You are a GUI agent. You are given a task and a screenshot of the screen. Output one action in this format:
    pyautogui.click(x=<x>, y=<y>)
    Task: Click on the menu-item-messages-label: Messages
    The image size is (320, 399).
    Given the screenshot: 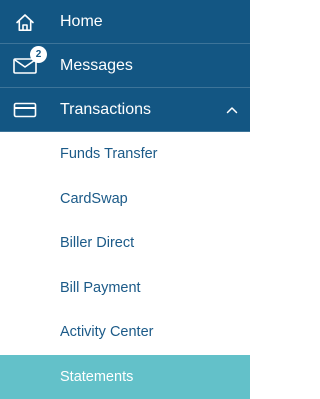 What is the action you would take?
    pyautogui.click(x=96, y=65)
    